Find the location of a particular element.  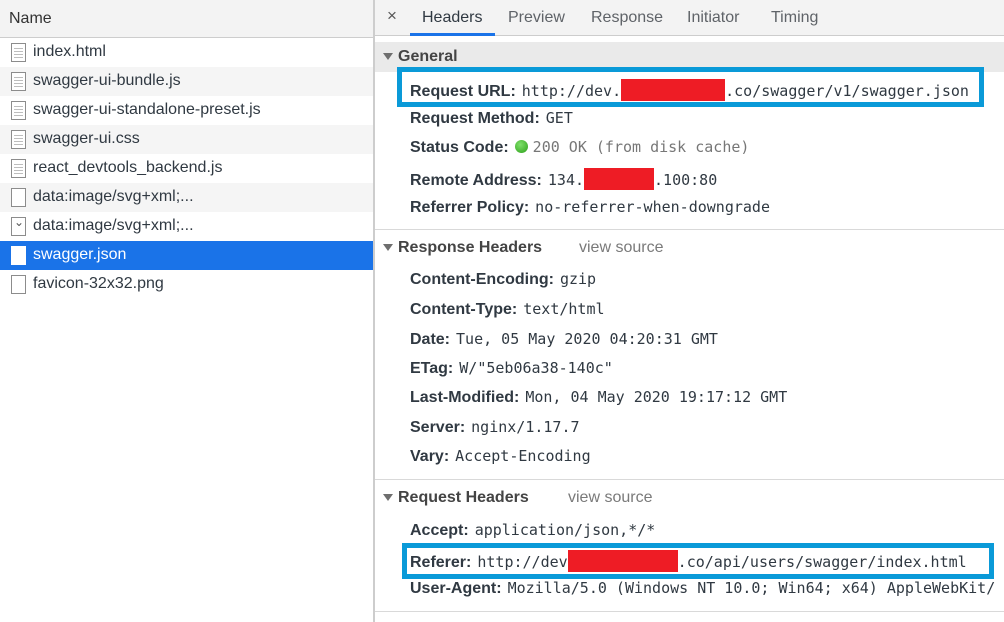

remote-address-row: Remote Address: 134. .100:80 is located at coordinates (563, 180).